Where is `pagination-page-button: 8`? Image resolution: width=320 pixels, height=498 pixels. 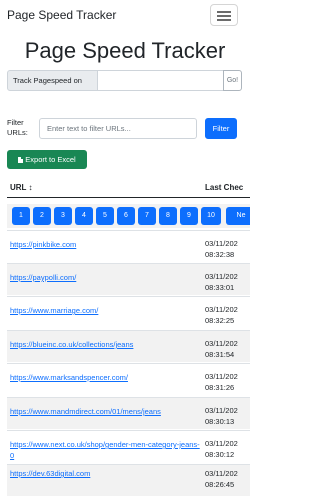 pagination-page-button: 8 is located at coordinates (168, 216).